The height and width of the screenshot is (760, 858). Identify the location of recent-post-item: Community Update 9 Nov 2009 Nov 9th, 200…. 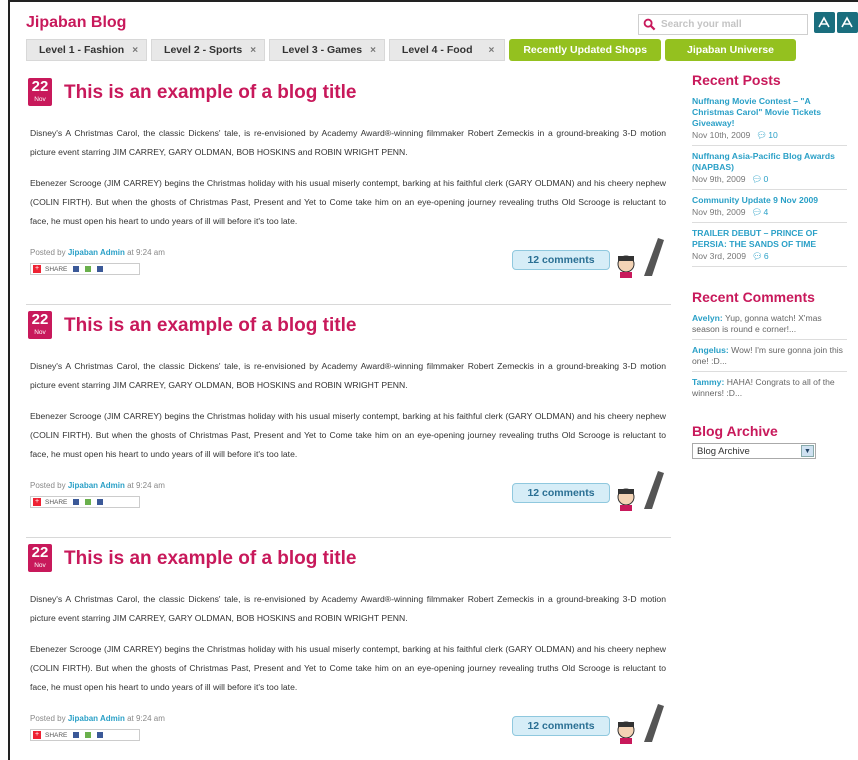
(769, 209).